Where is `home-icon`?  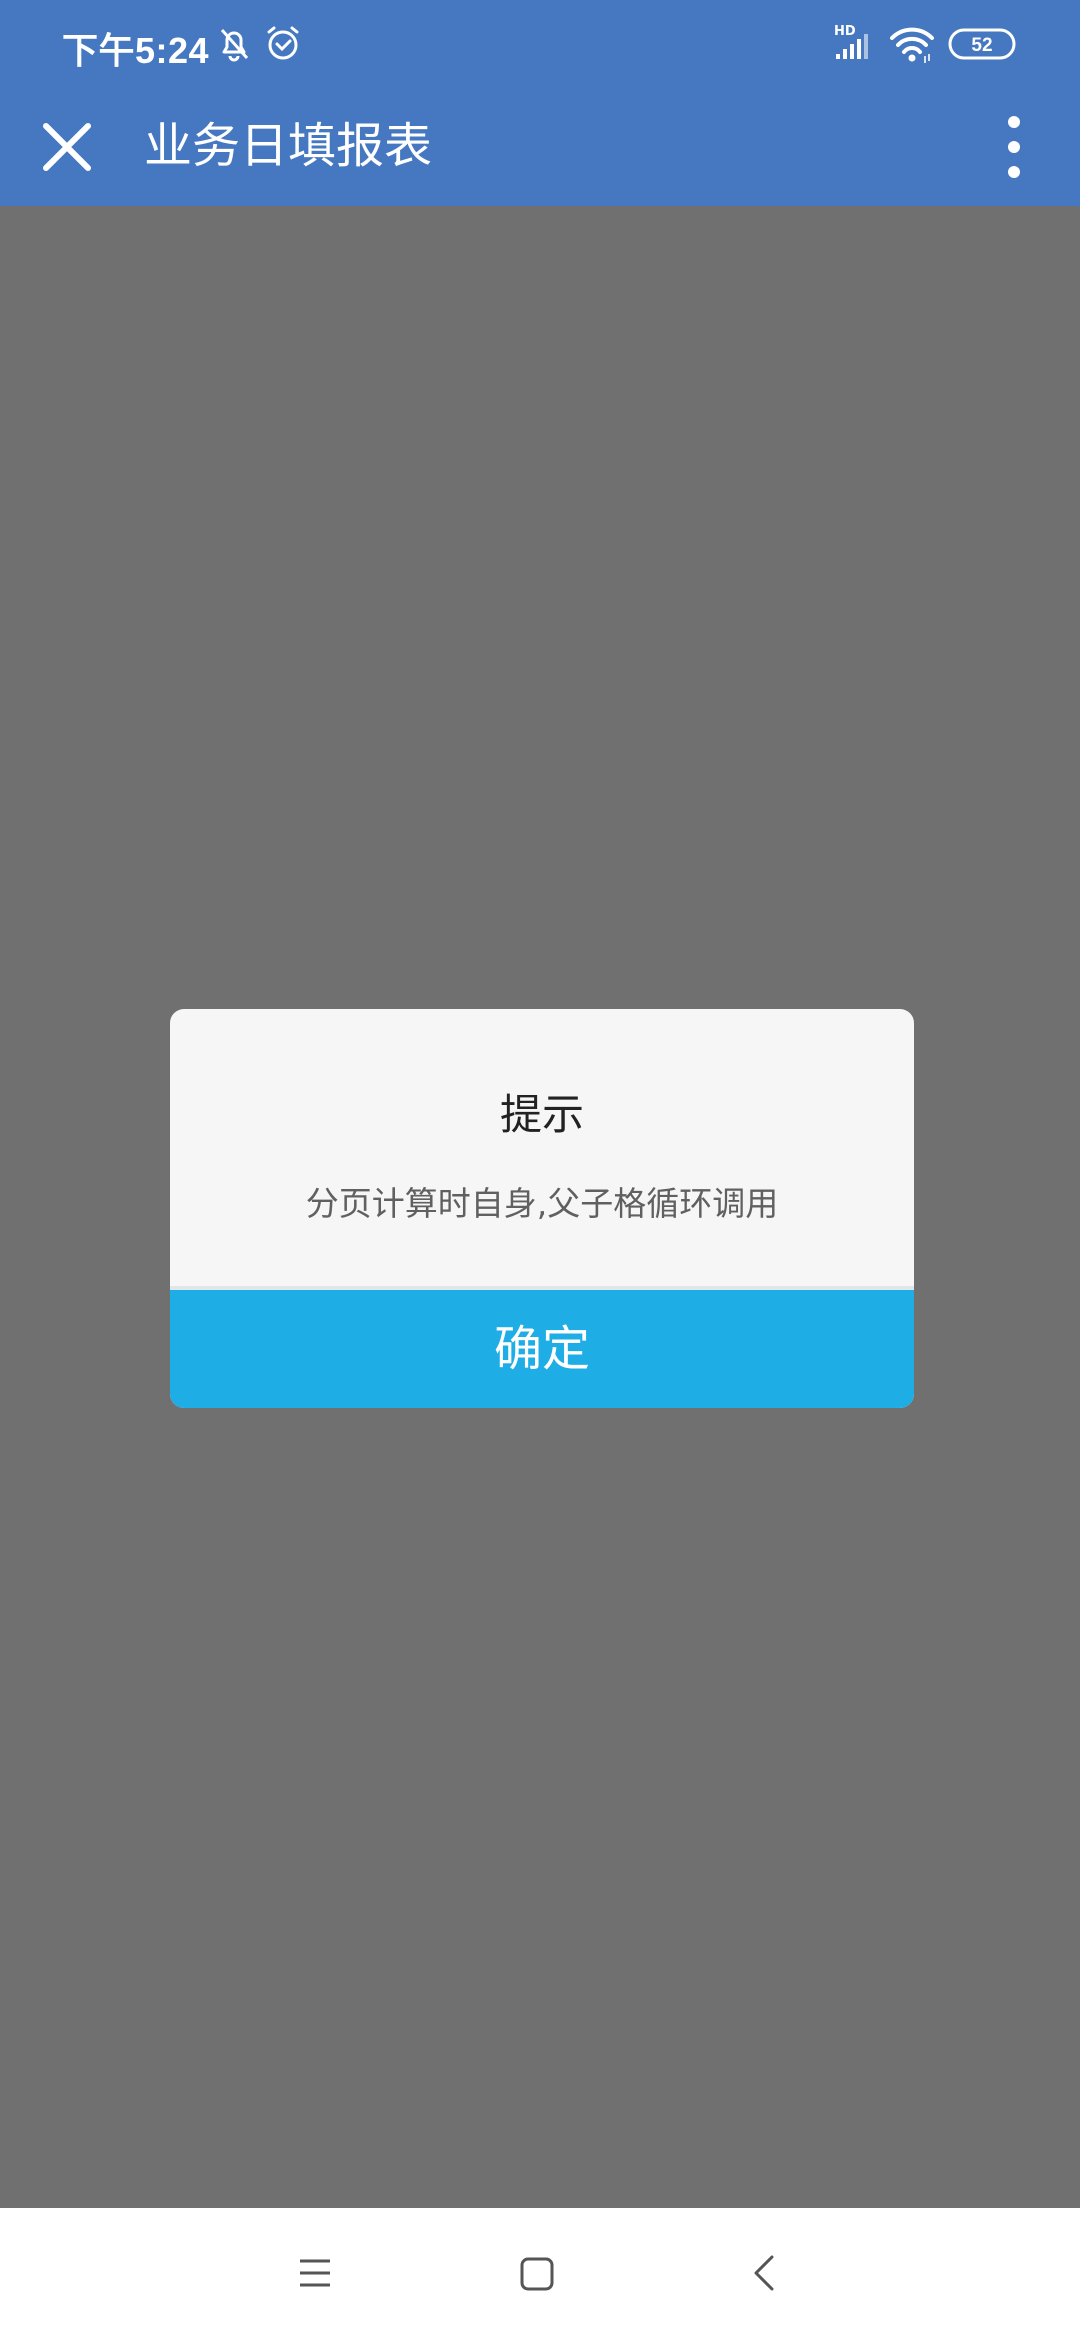
home-icon is located at coordinates (537, 2274).